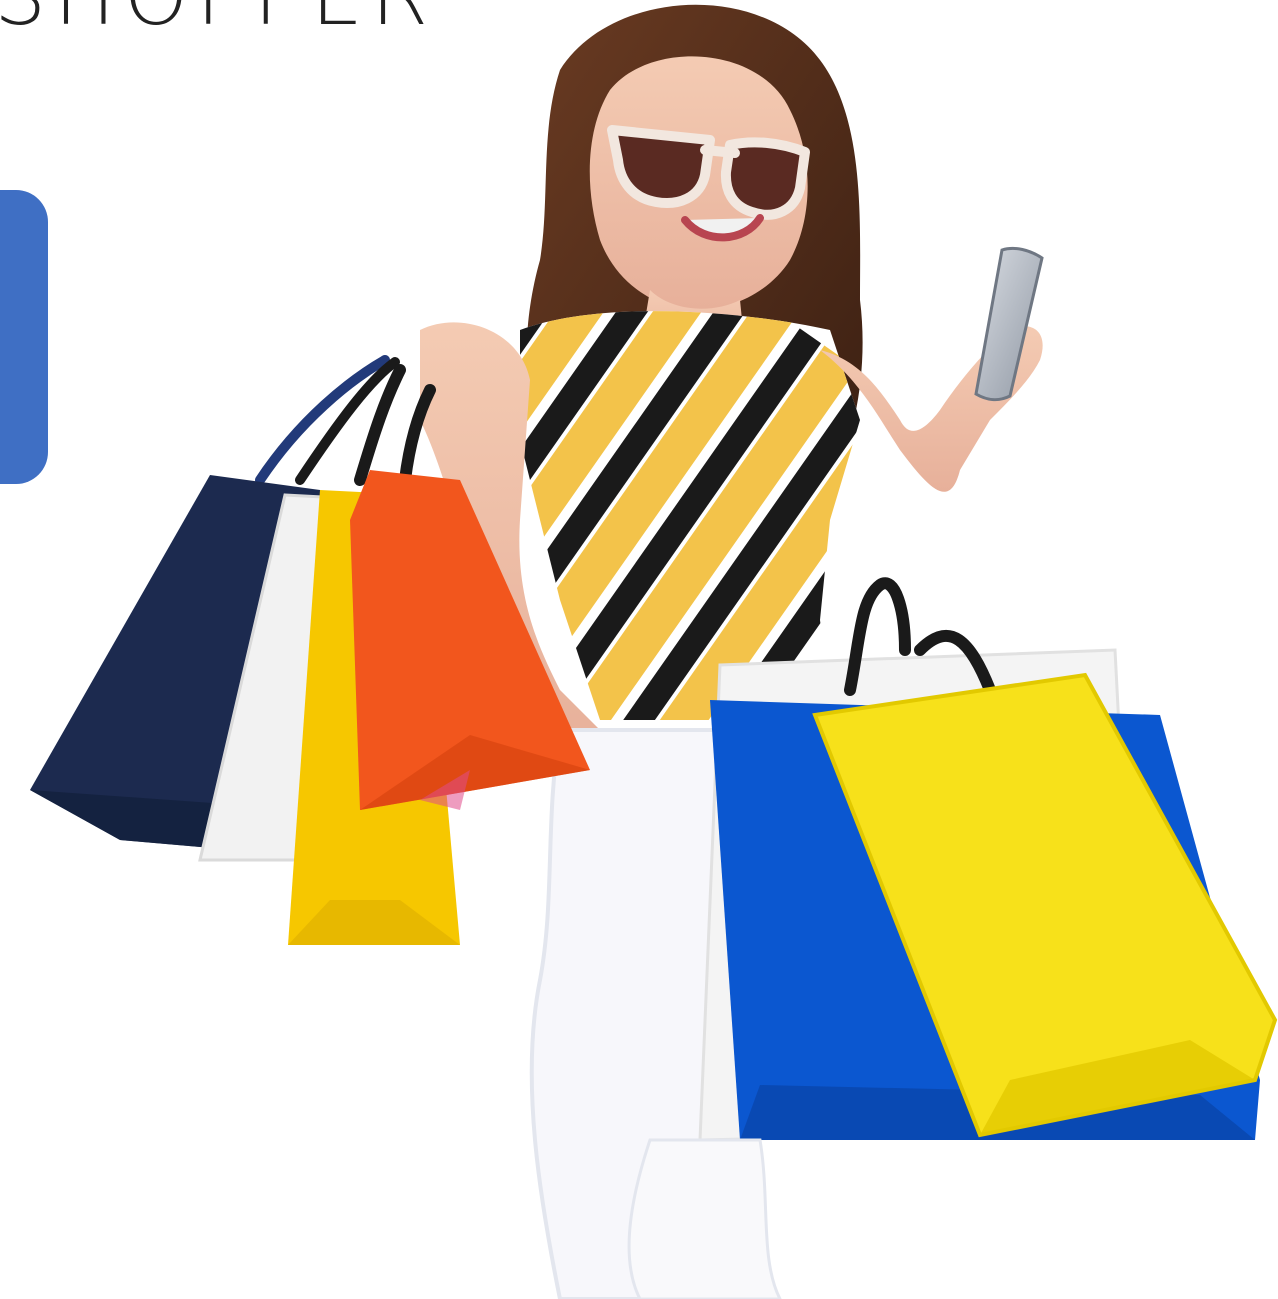 Image resolution: width=1278 pixels, height=1299 pixels. Describe the element at coordinates (1009, 324) in the screenshot. I see `phone` at that location.